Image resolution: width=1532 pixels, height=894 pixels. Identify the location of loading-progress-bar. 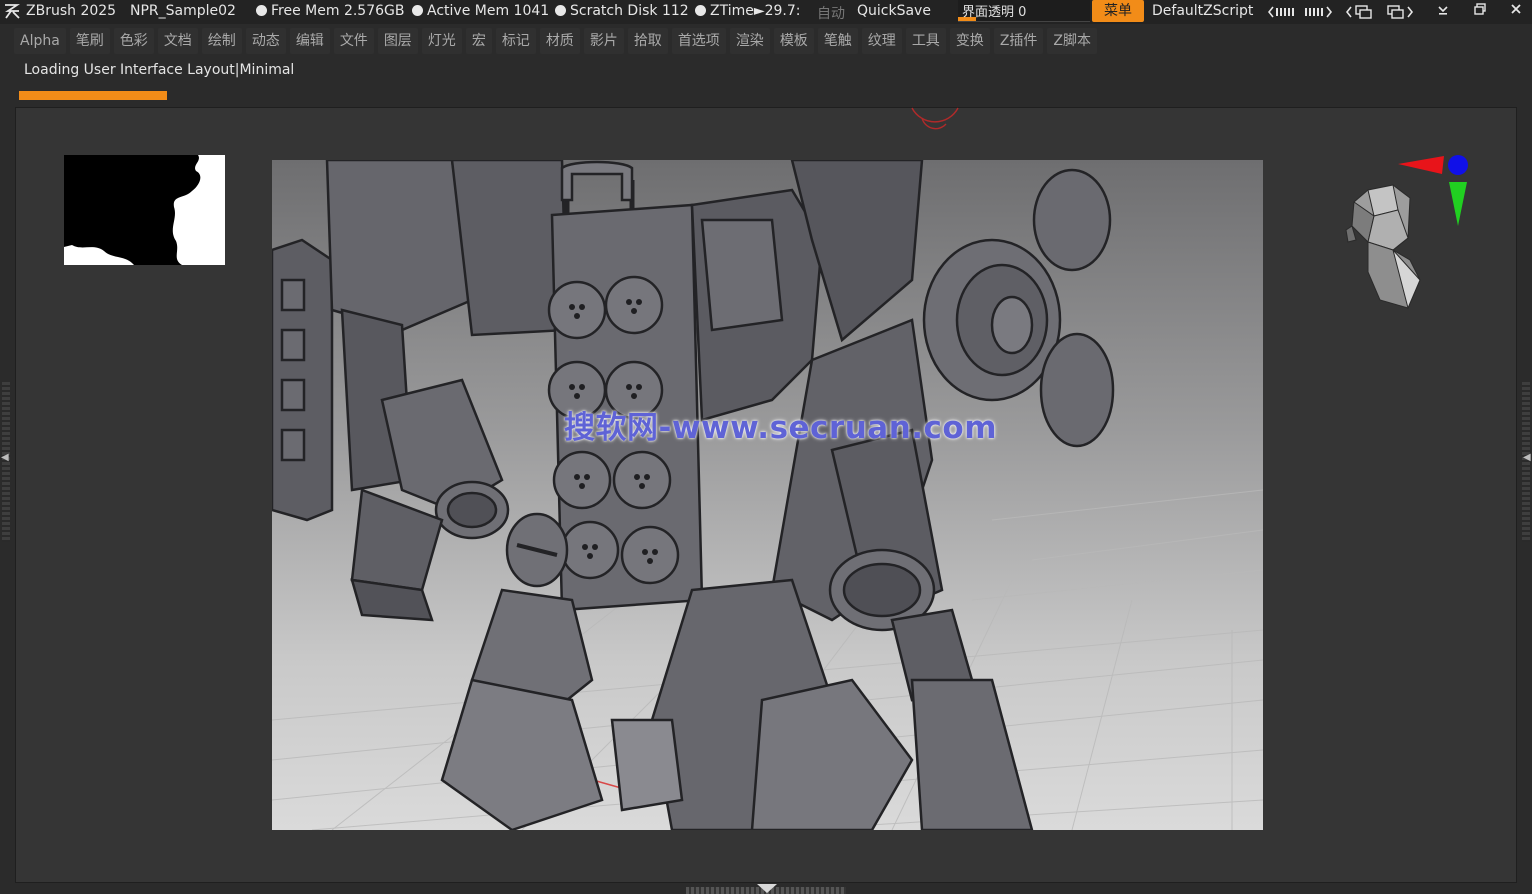
(93, 95).